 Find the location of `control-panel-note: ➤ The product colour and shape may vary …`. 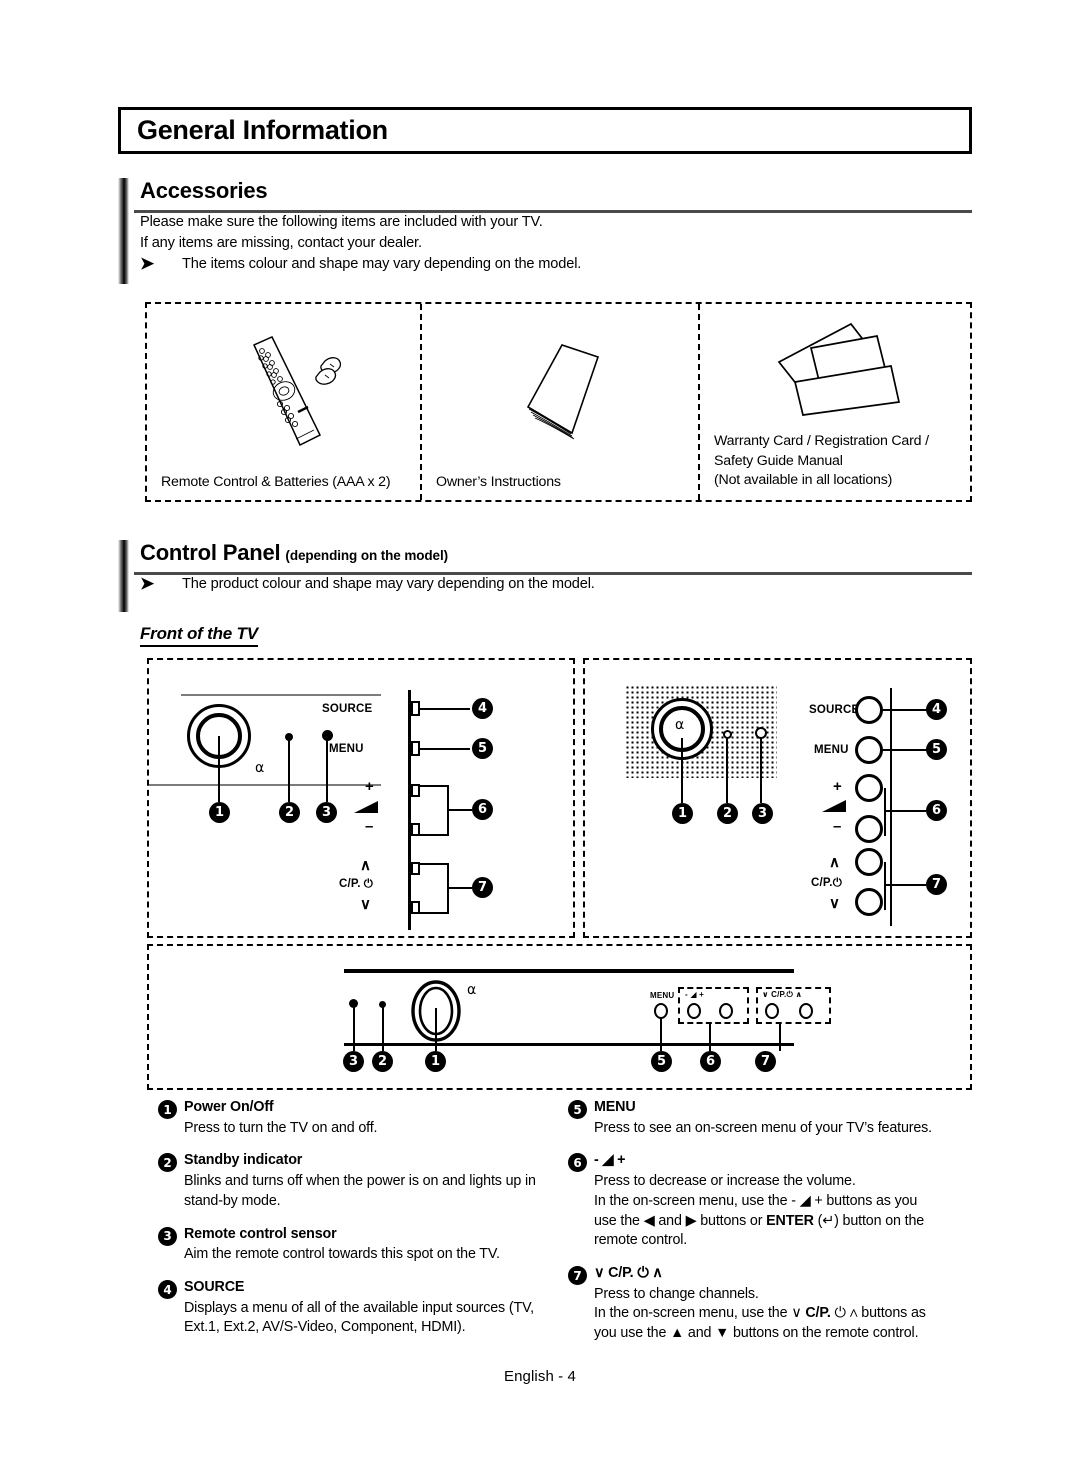

control-panel-note: ➤ The product colour and shape may vary … is located at coordinates (545, 584).